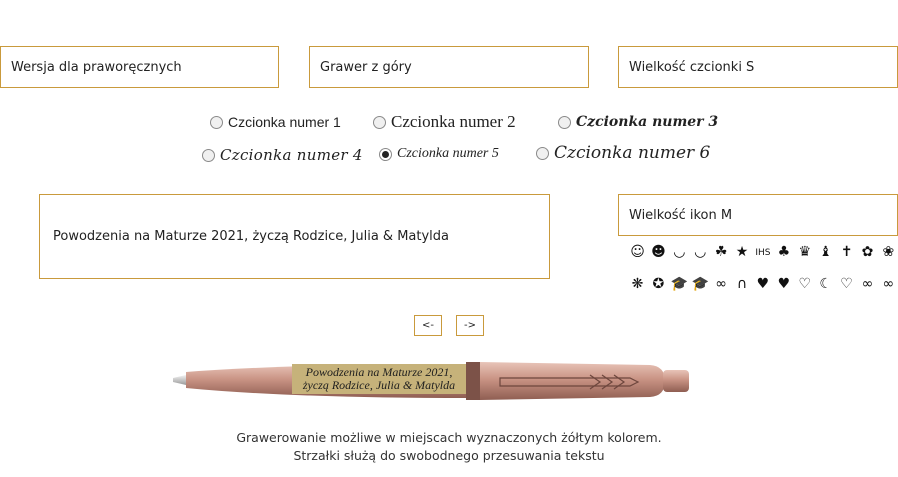 This screenshot has height=477, width=898. I want to click on clover-icon: ☘, so click(721, 253).